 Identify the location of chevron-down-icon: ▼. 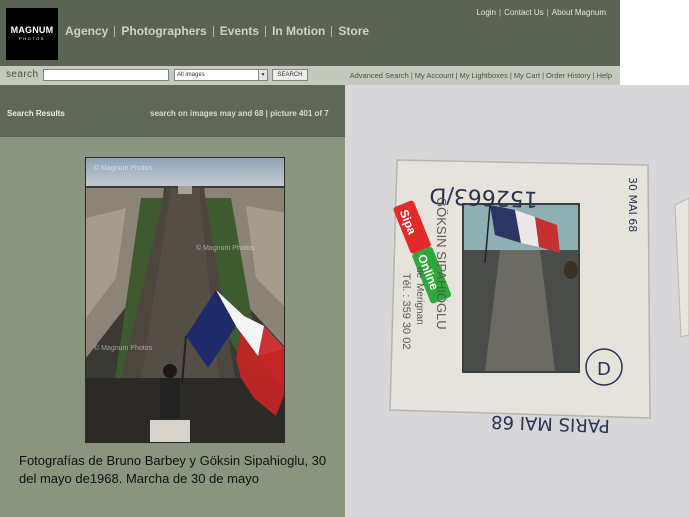
(262, 75).